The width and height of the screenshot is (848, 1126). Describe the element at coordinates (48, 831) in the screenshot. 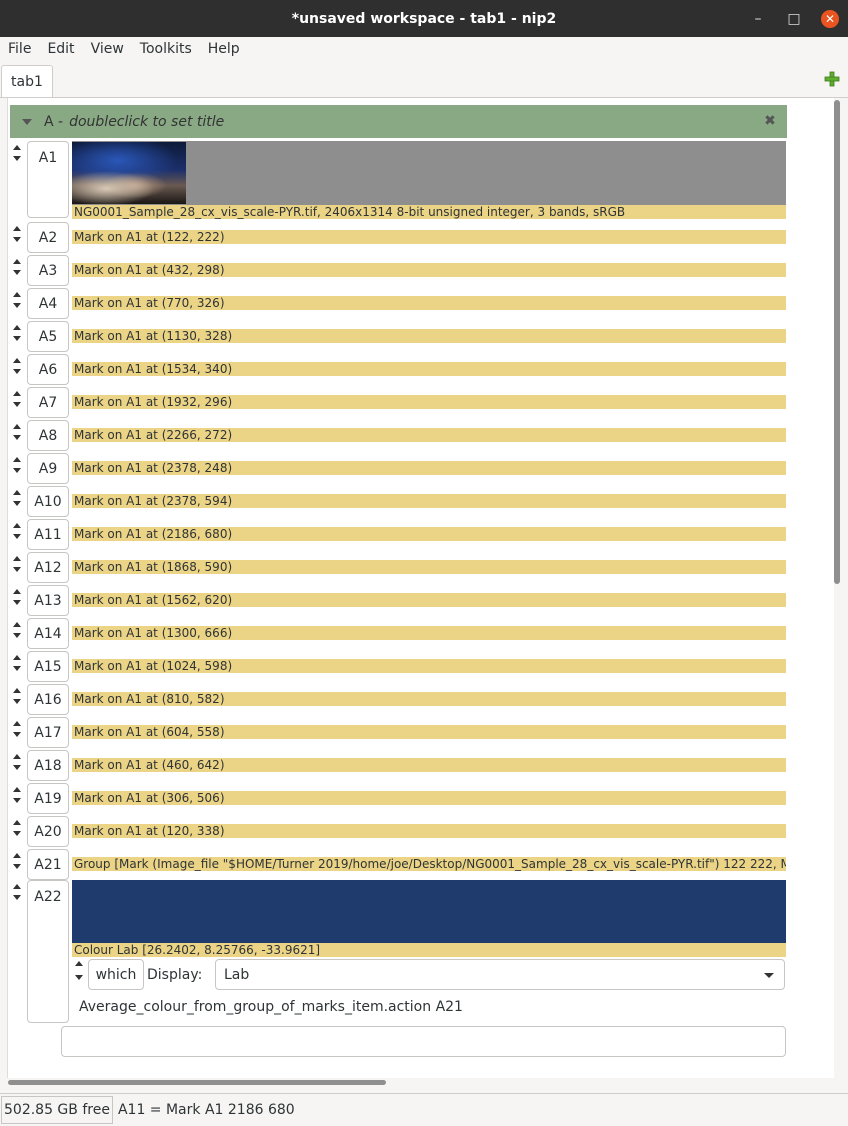

I see `row-name-button: A20` at that location.